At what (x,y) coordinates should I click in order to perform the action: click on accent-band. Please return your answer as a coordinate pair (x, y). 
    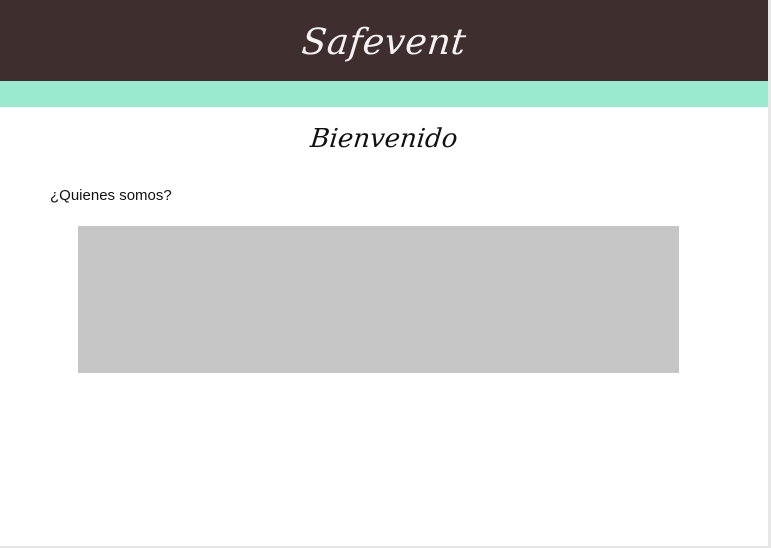
    Looking at the image, I should click on (384, 94).